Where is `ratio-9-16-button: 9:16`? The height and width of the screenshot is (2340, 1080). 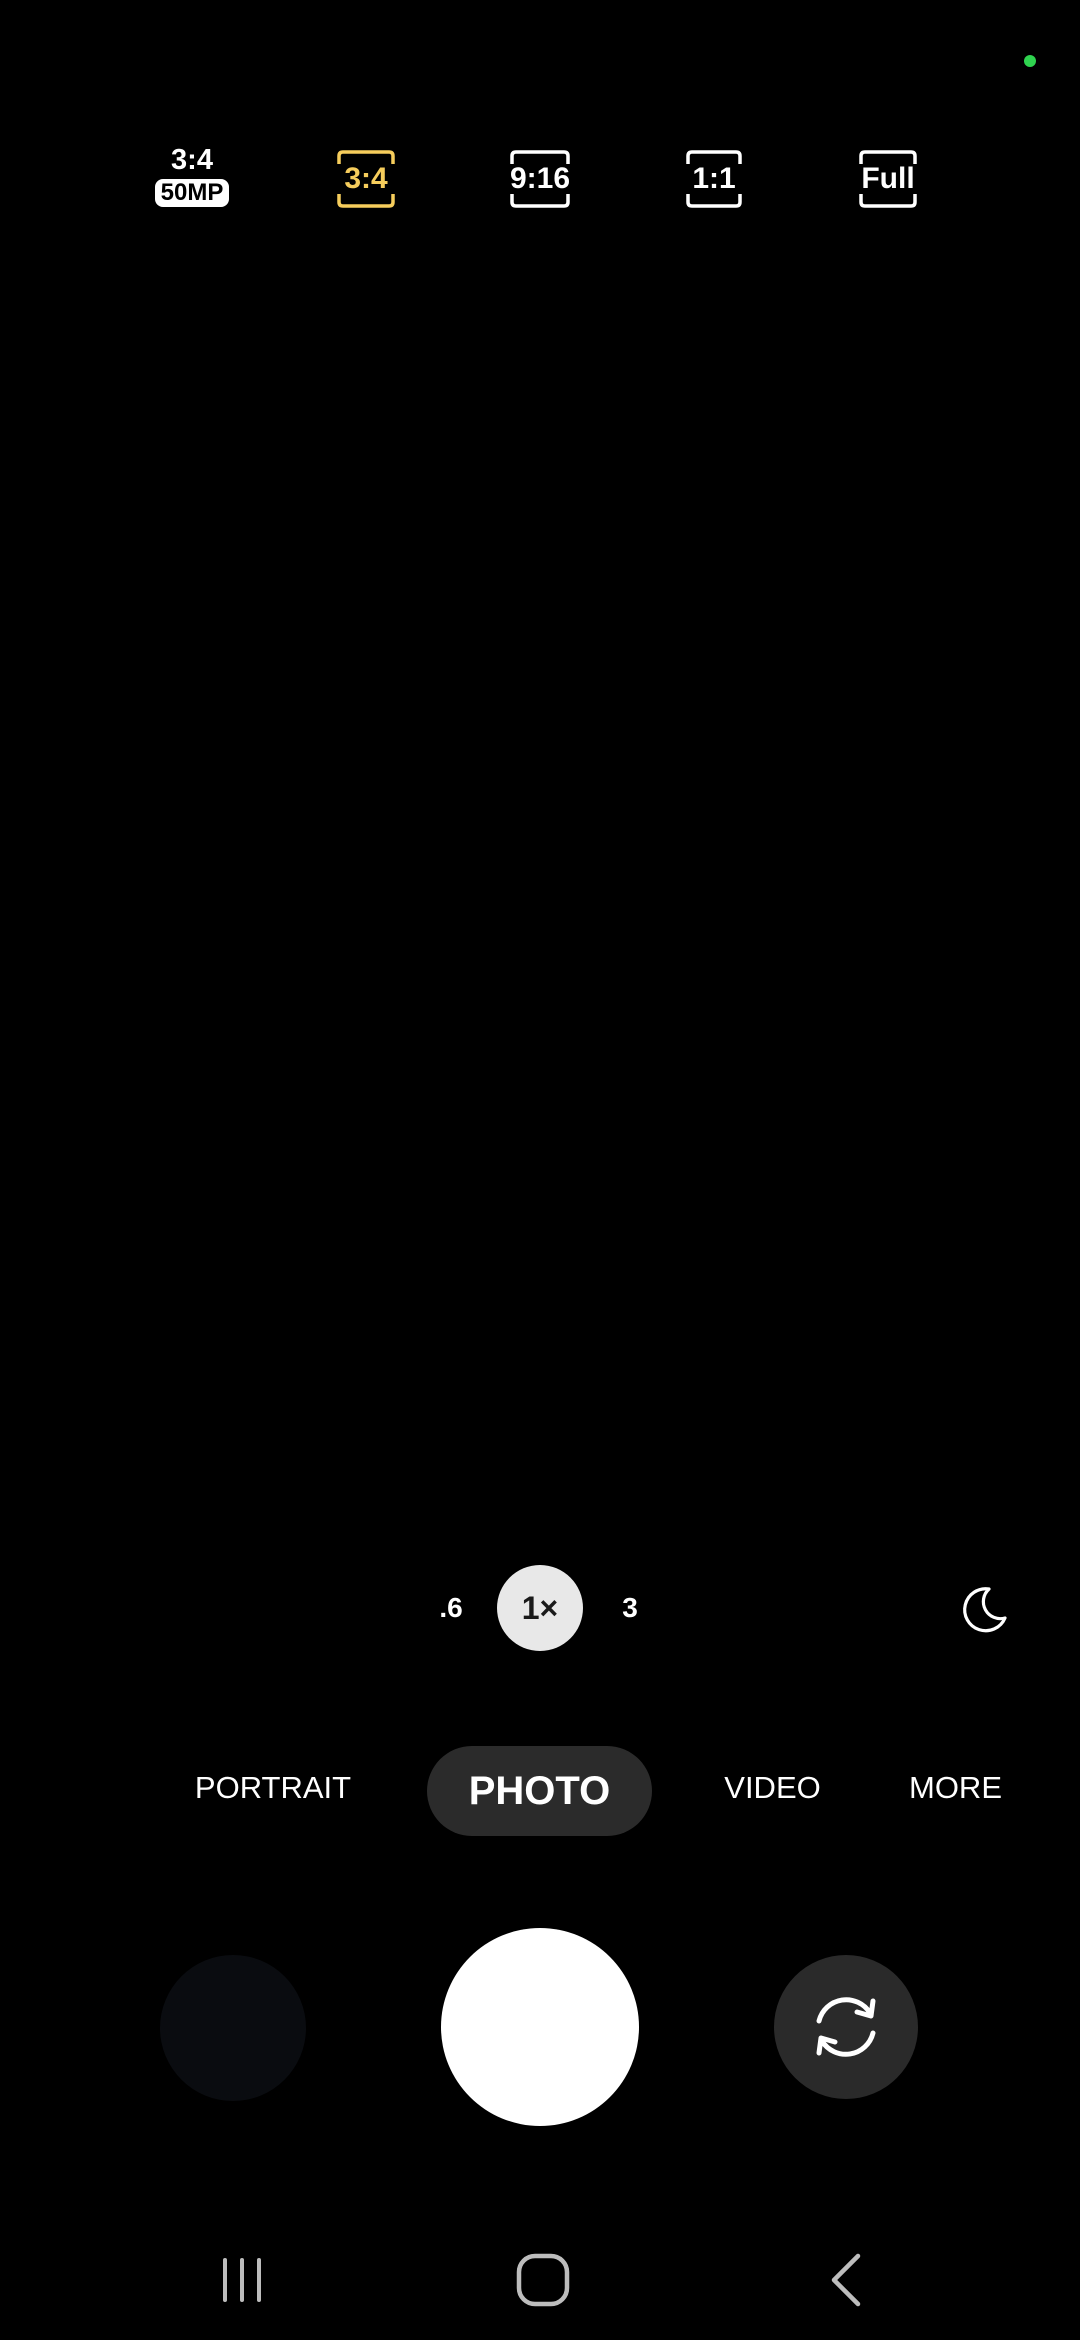 ratio-9-16-button: 9:16 is located at coordinates (540, 179).